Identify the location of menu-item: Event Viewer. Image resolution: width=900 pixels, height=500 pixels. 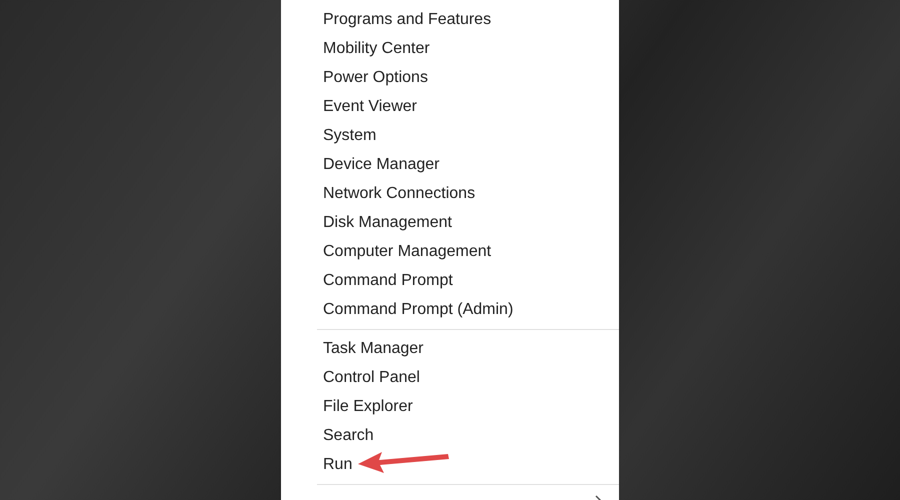
(450, 106).